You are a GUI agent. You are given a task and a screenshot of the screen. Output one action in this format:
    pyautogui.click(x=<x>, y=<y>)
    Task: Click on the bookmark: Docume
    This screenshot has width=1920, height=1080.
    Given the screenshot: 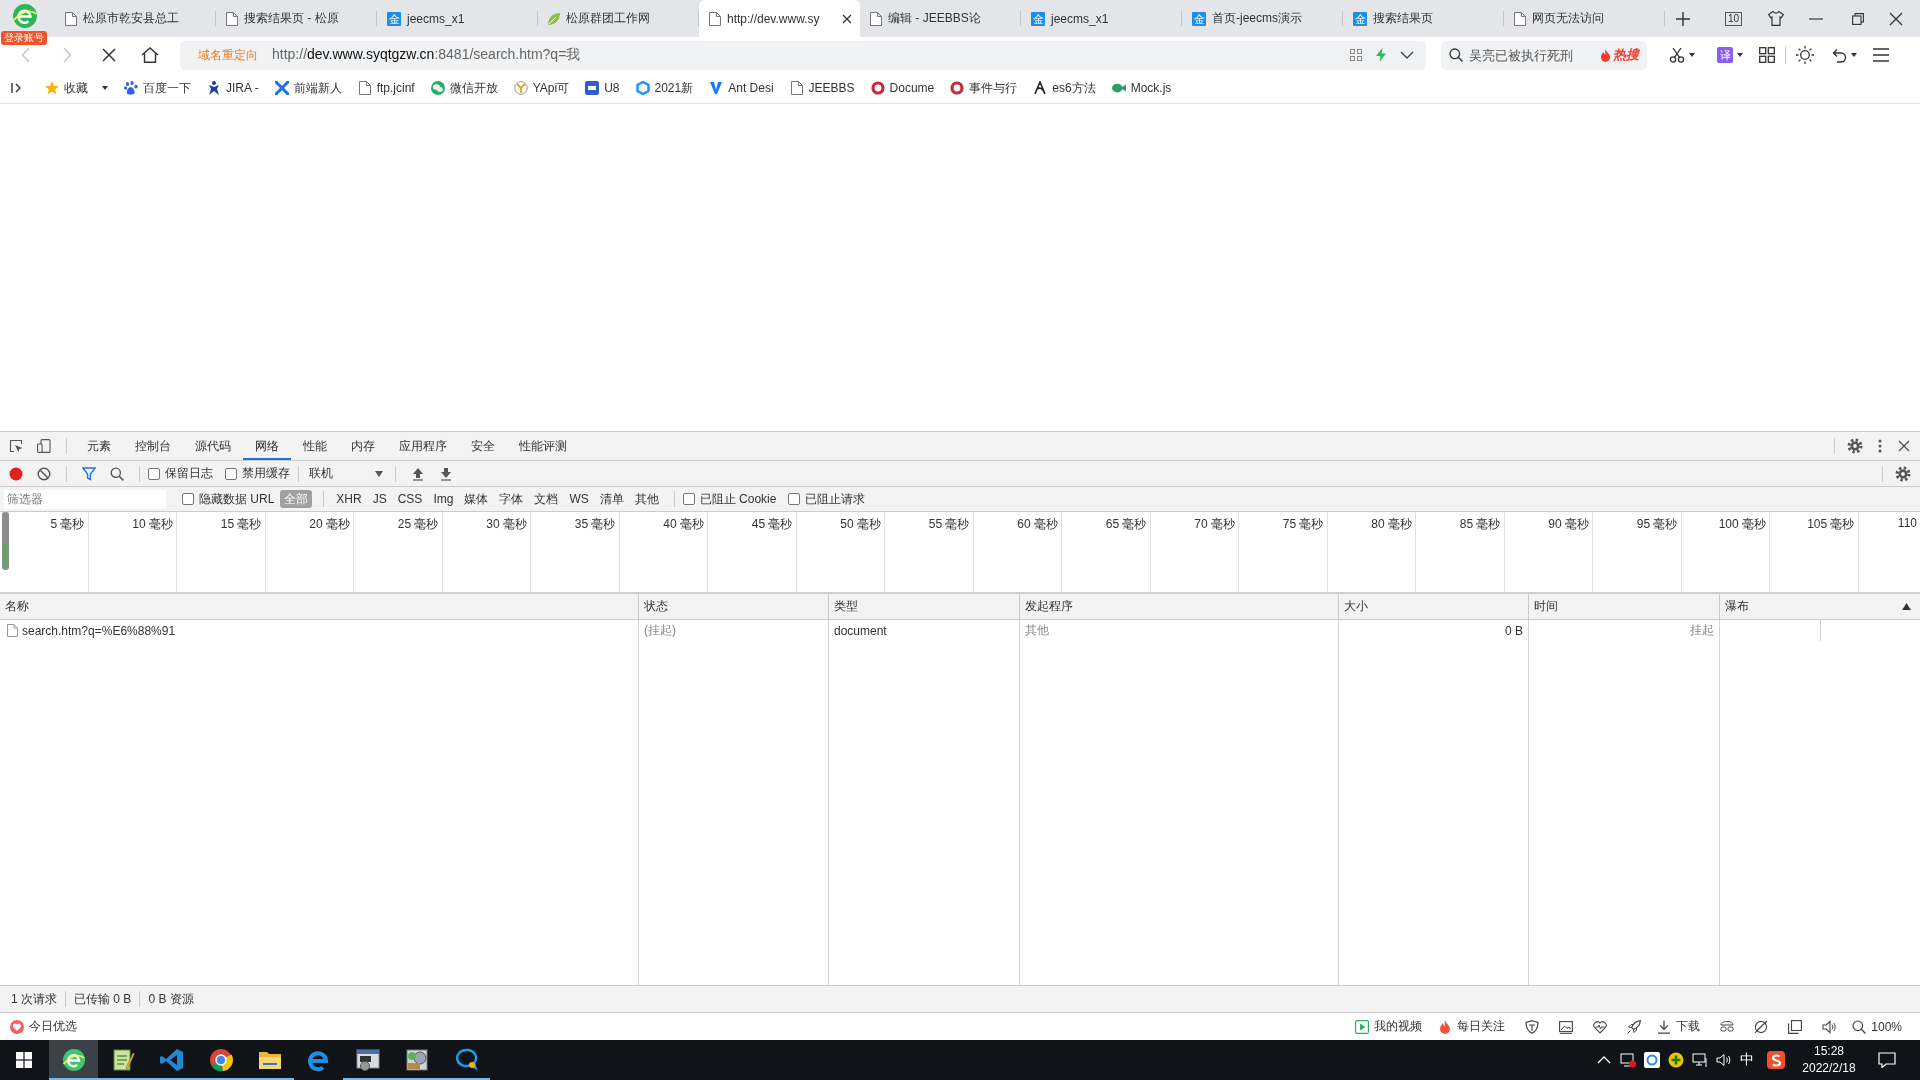 What is the action you would take?
    pyautogui.click(x=902, y=88)
    